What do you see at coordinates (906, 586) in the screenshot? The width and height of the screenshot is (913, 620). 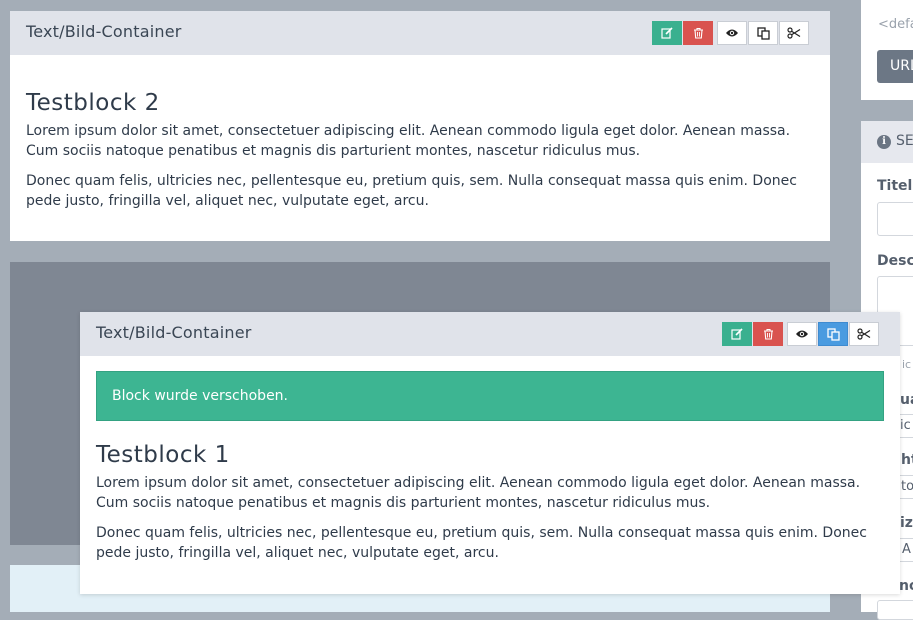 I see `label-more: no` at bounding box center [906, 586].